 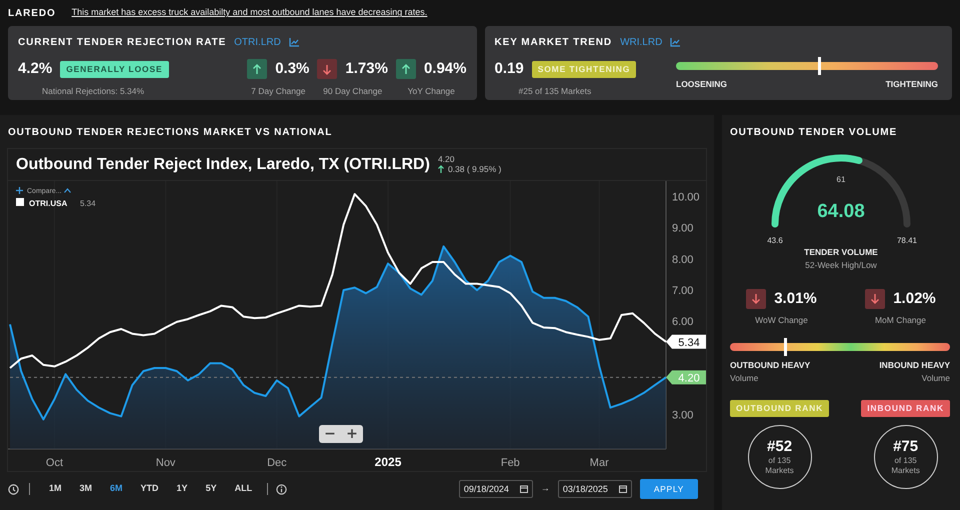 What do you see at coordinates (211, 489) in the screenshot?
I see `range-tab: 5Y` at bounding box center [211, 489].